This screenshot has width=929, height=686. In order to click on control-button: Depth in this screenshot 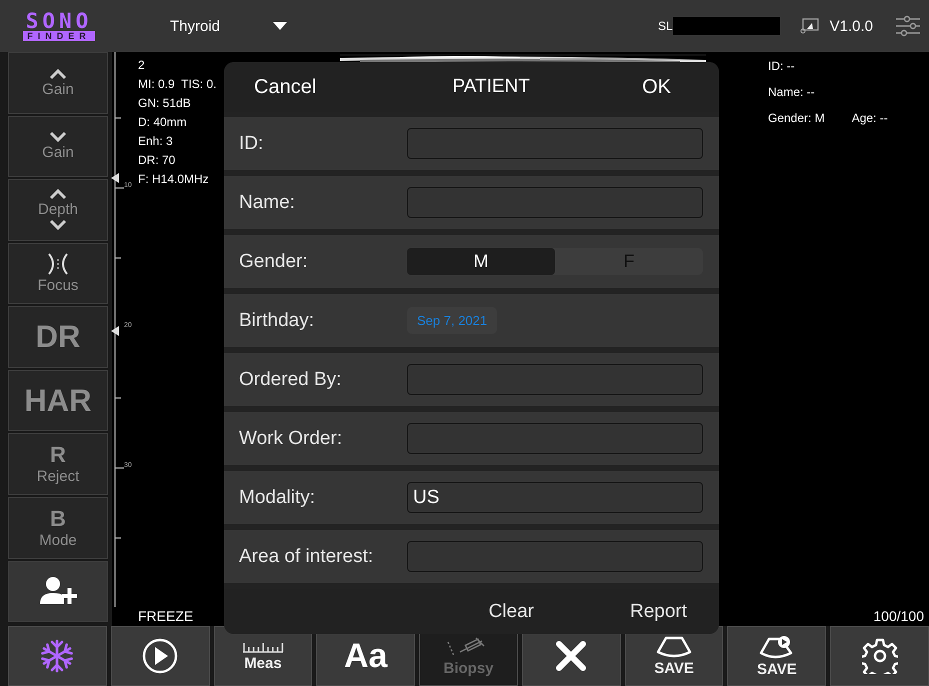, I will do `click(58, 210)`.